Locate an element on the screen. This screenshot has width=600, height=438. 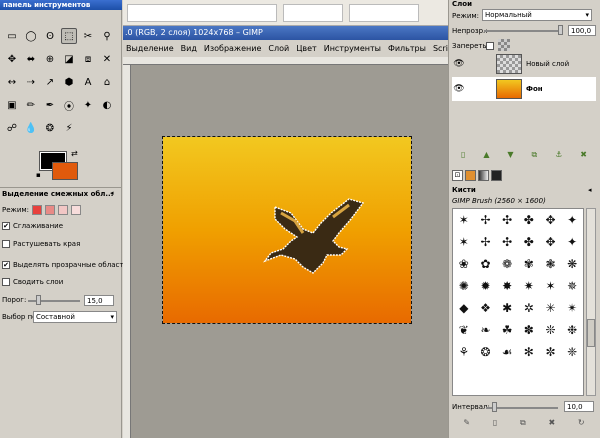
tool-button: ⬚ is located at coordinates (69, 36).